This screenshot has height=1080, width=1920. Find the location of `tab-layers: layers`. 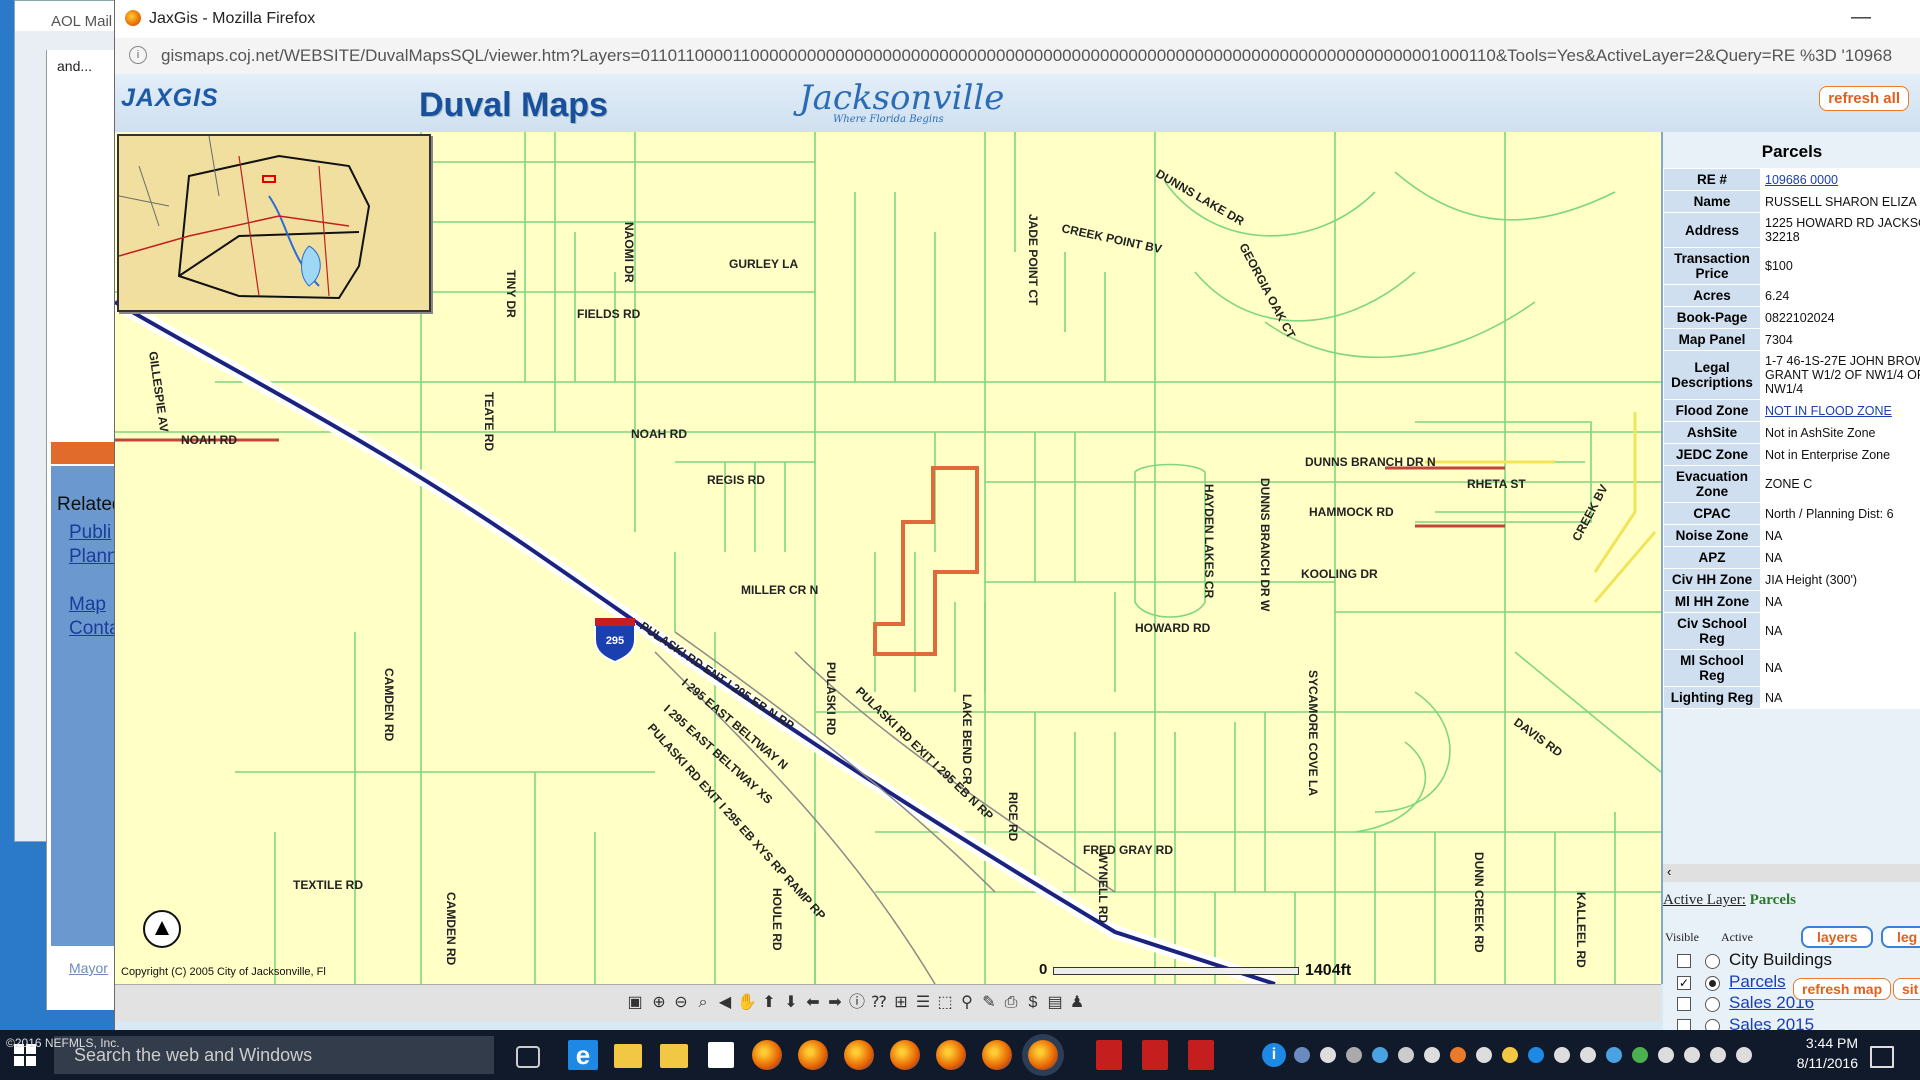

tab-layers: layers is located at coordinates (1837, 937).